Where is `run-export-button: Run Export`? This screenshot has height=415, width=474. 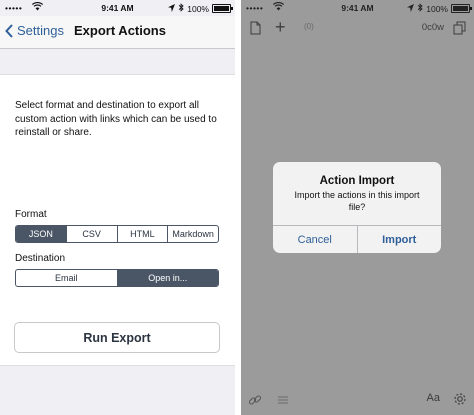 run-export-button: Run Export is located at coordinates (117, 337).